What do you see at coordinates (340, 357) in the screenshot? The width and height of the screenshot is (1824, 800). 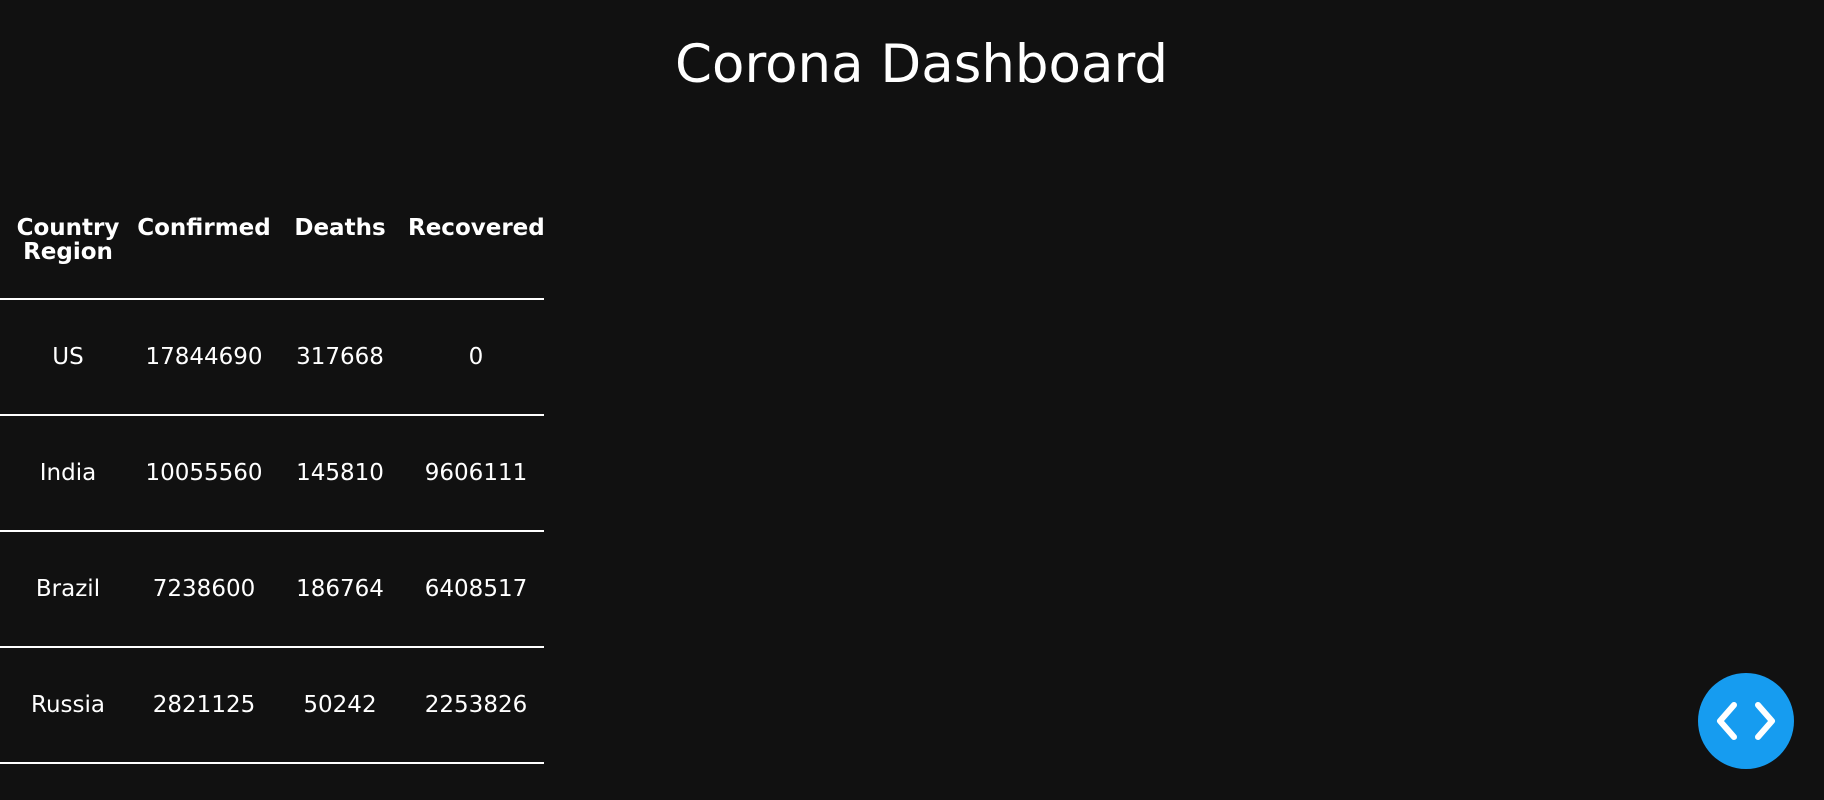 I see `cell-deaths: 317668` at bounding box center [340, 357].